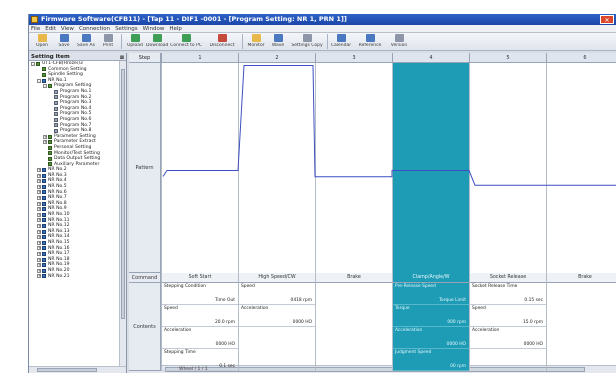  What do you see at coordinates (67, 29) in the screenshot?
I see `menu-item-view: View` at bounding box center [67, 29].